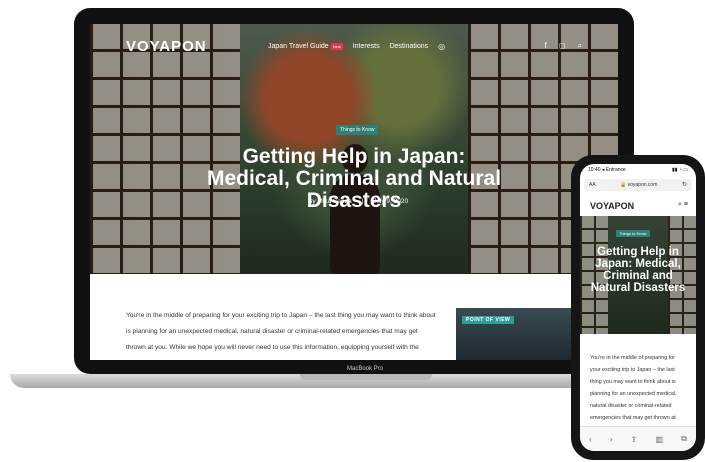 The height and width of the screenshot is (462, 705). Describe the element at coordinates (642, 185) in the screenshot. I see `url-value: voyapon.com` at that location.